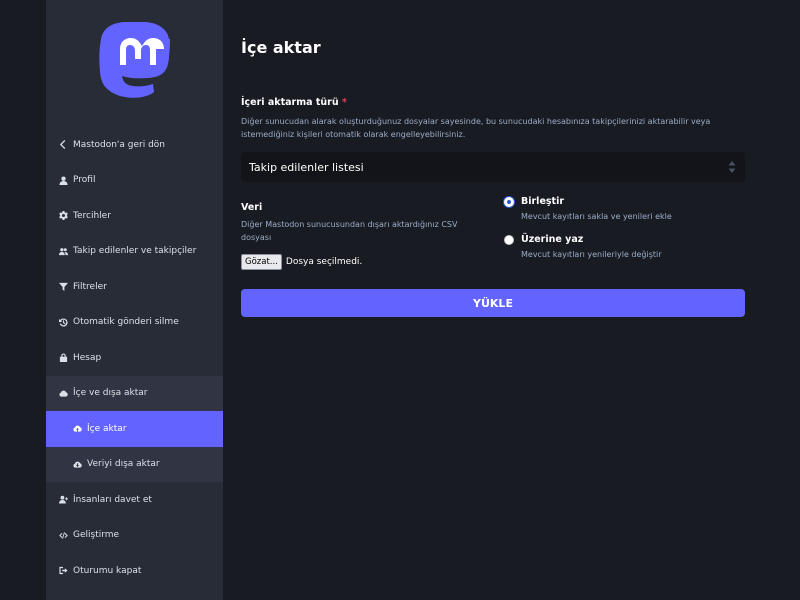 This screenshot has height=600, width=800. What do you see at coordinates (509, 202) in the screenshot?
I see `radio-button-checked` at bounding box center [509, 202].